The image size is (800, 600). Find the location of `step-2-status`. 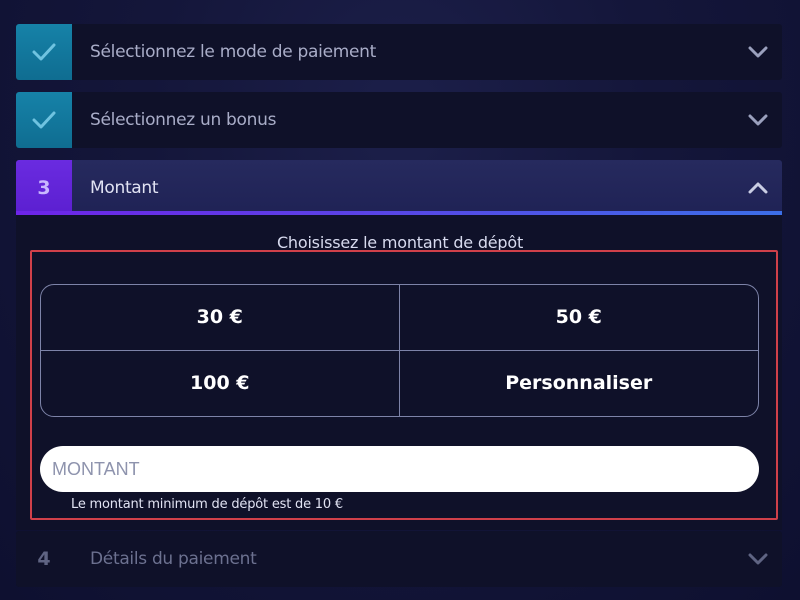

step-2-status is located at coordinates (44, 120).